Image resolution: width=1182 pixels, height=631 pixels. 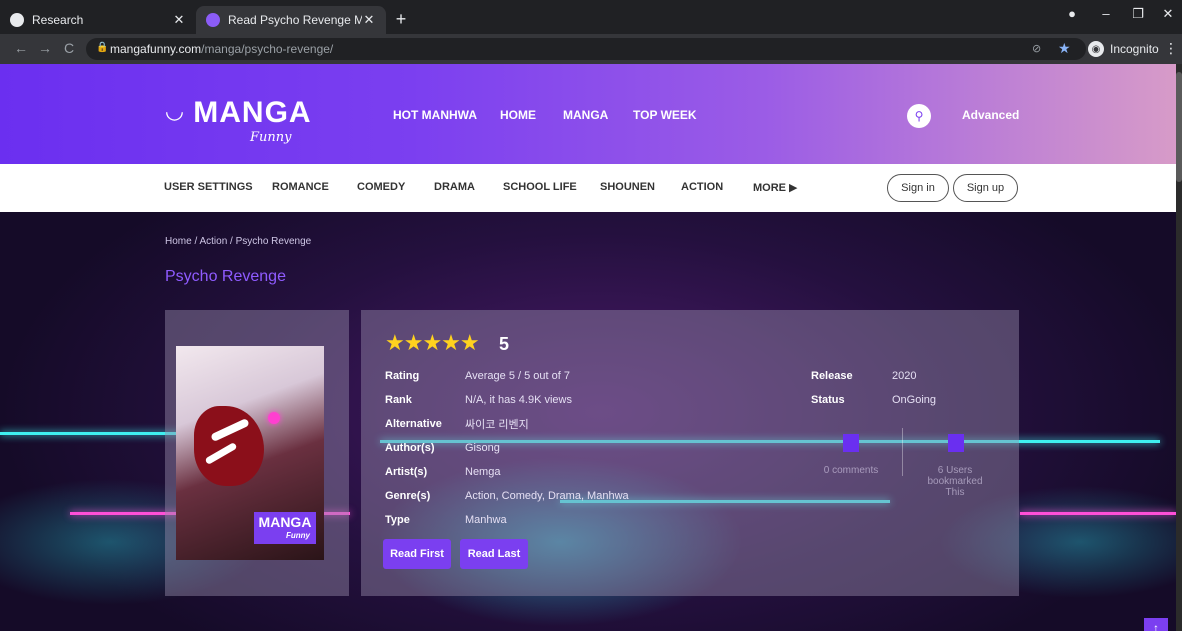 What do you see at coordinates (435, 115) in the screenshot?
I see `nav-hot-manhwa: HOT MANHWA` at bounding box center [435, 115].